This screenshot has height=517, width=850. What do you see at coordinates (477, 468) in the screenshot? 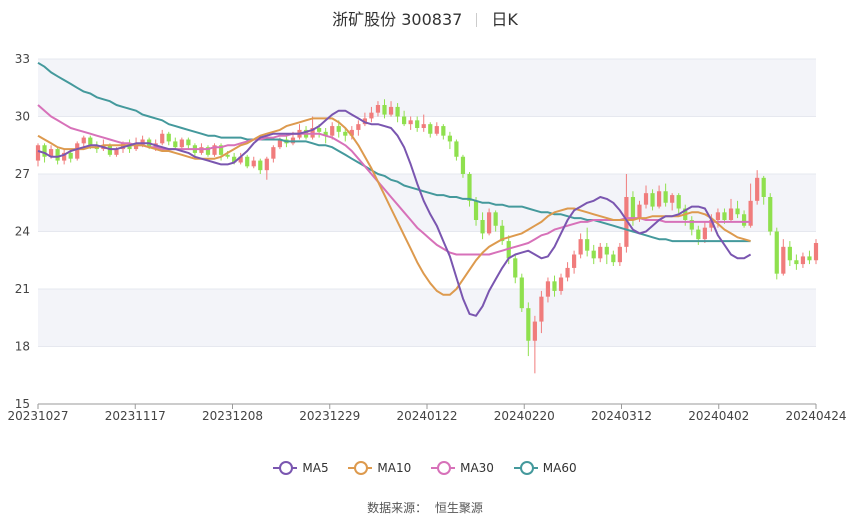
I see `legend-label-ma30: MA30` at bounding box center [477, 468].